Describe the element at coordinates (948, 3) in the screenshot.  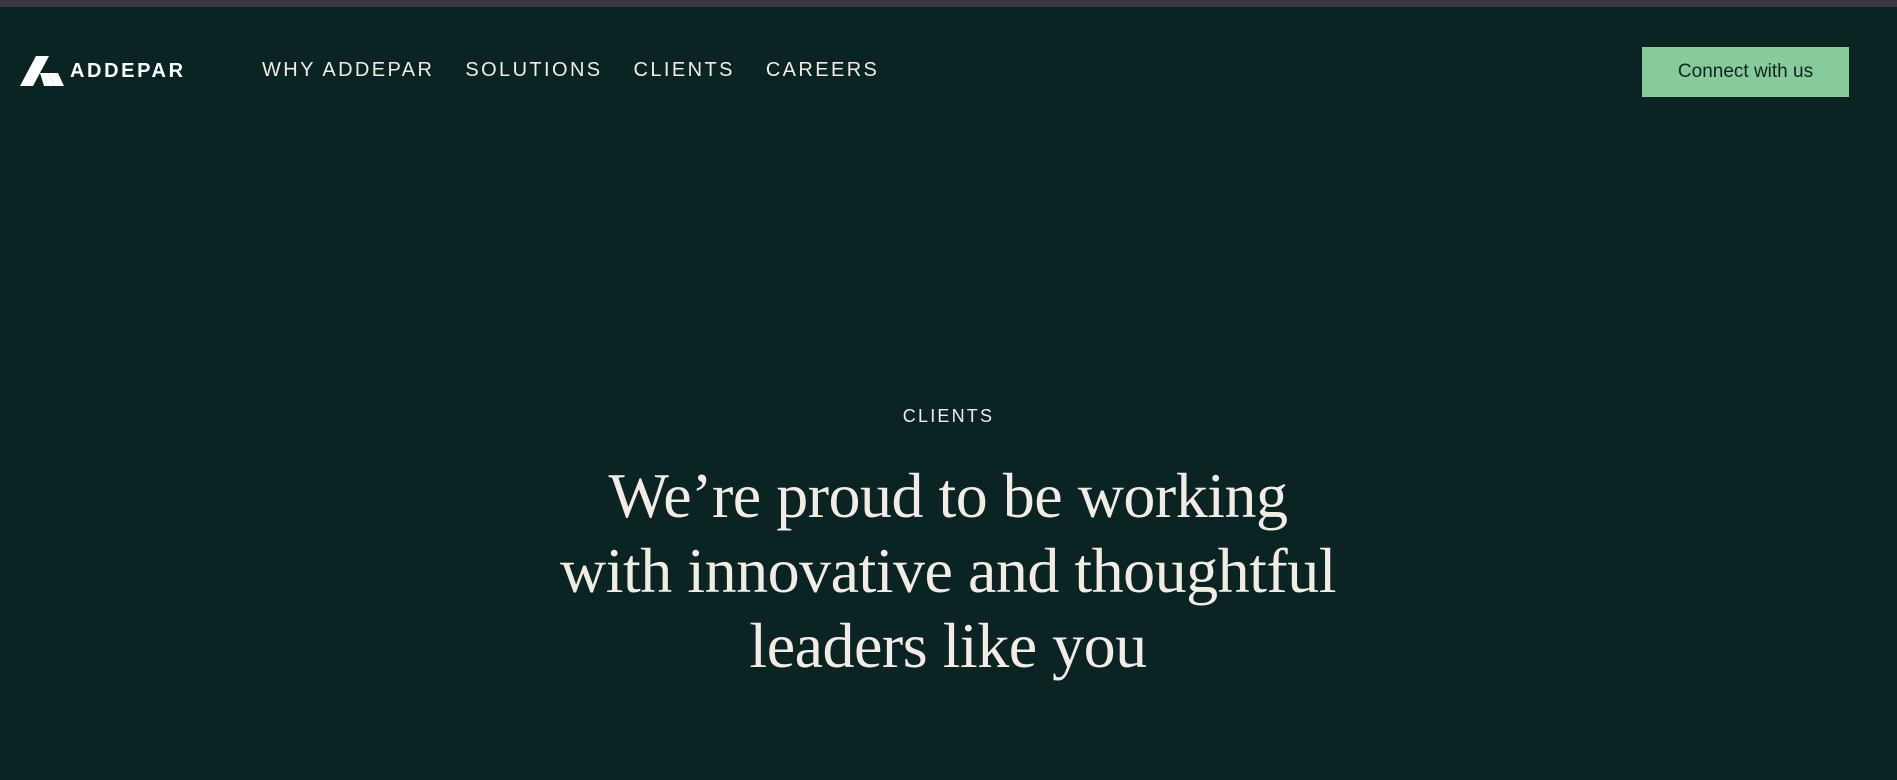
I see `browser-top-strip` at that location.